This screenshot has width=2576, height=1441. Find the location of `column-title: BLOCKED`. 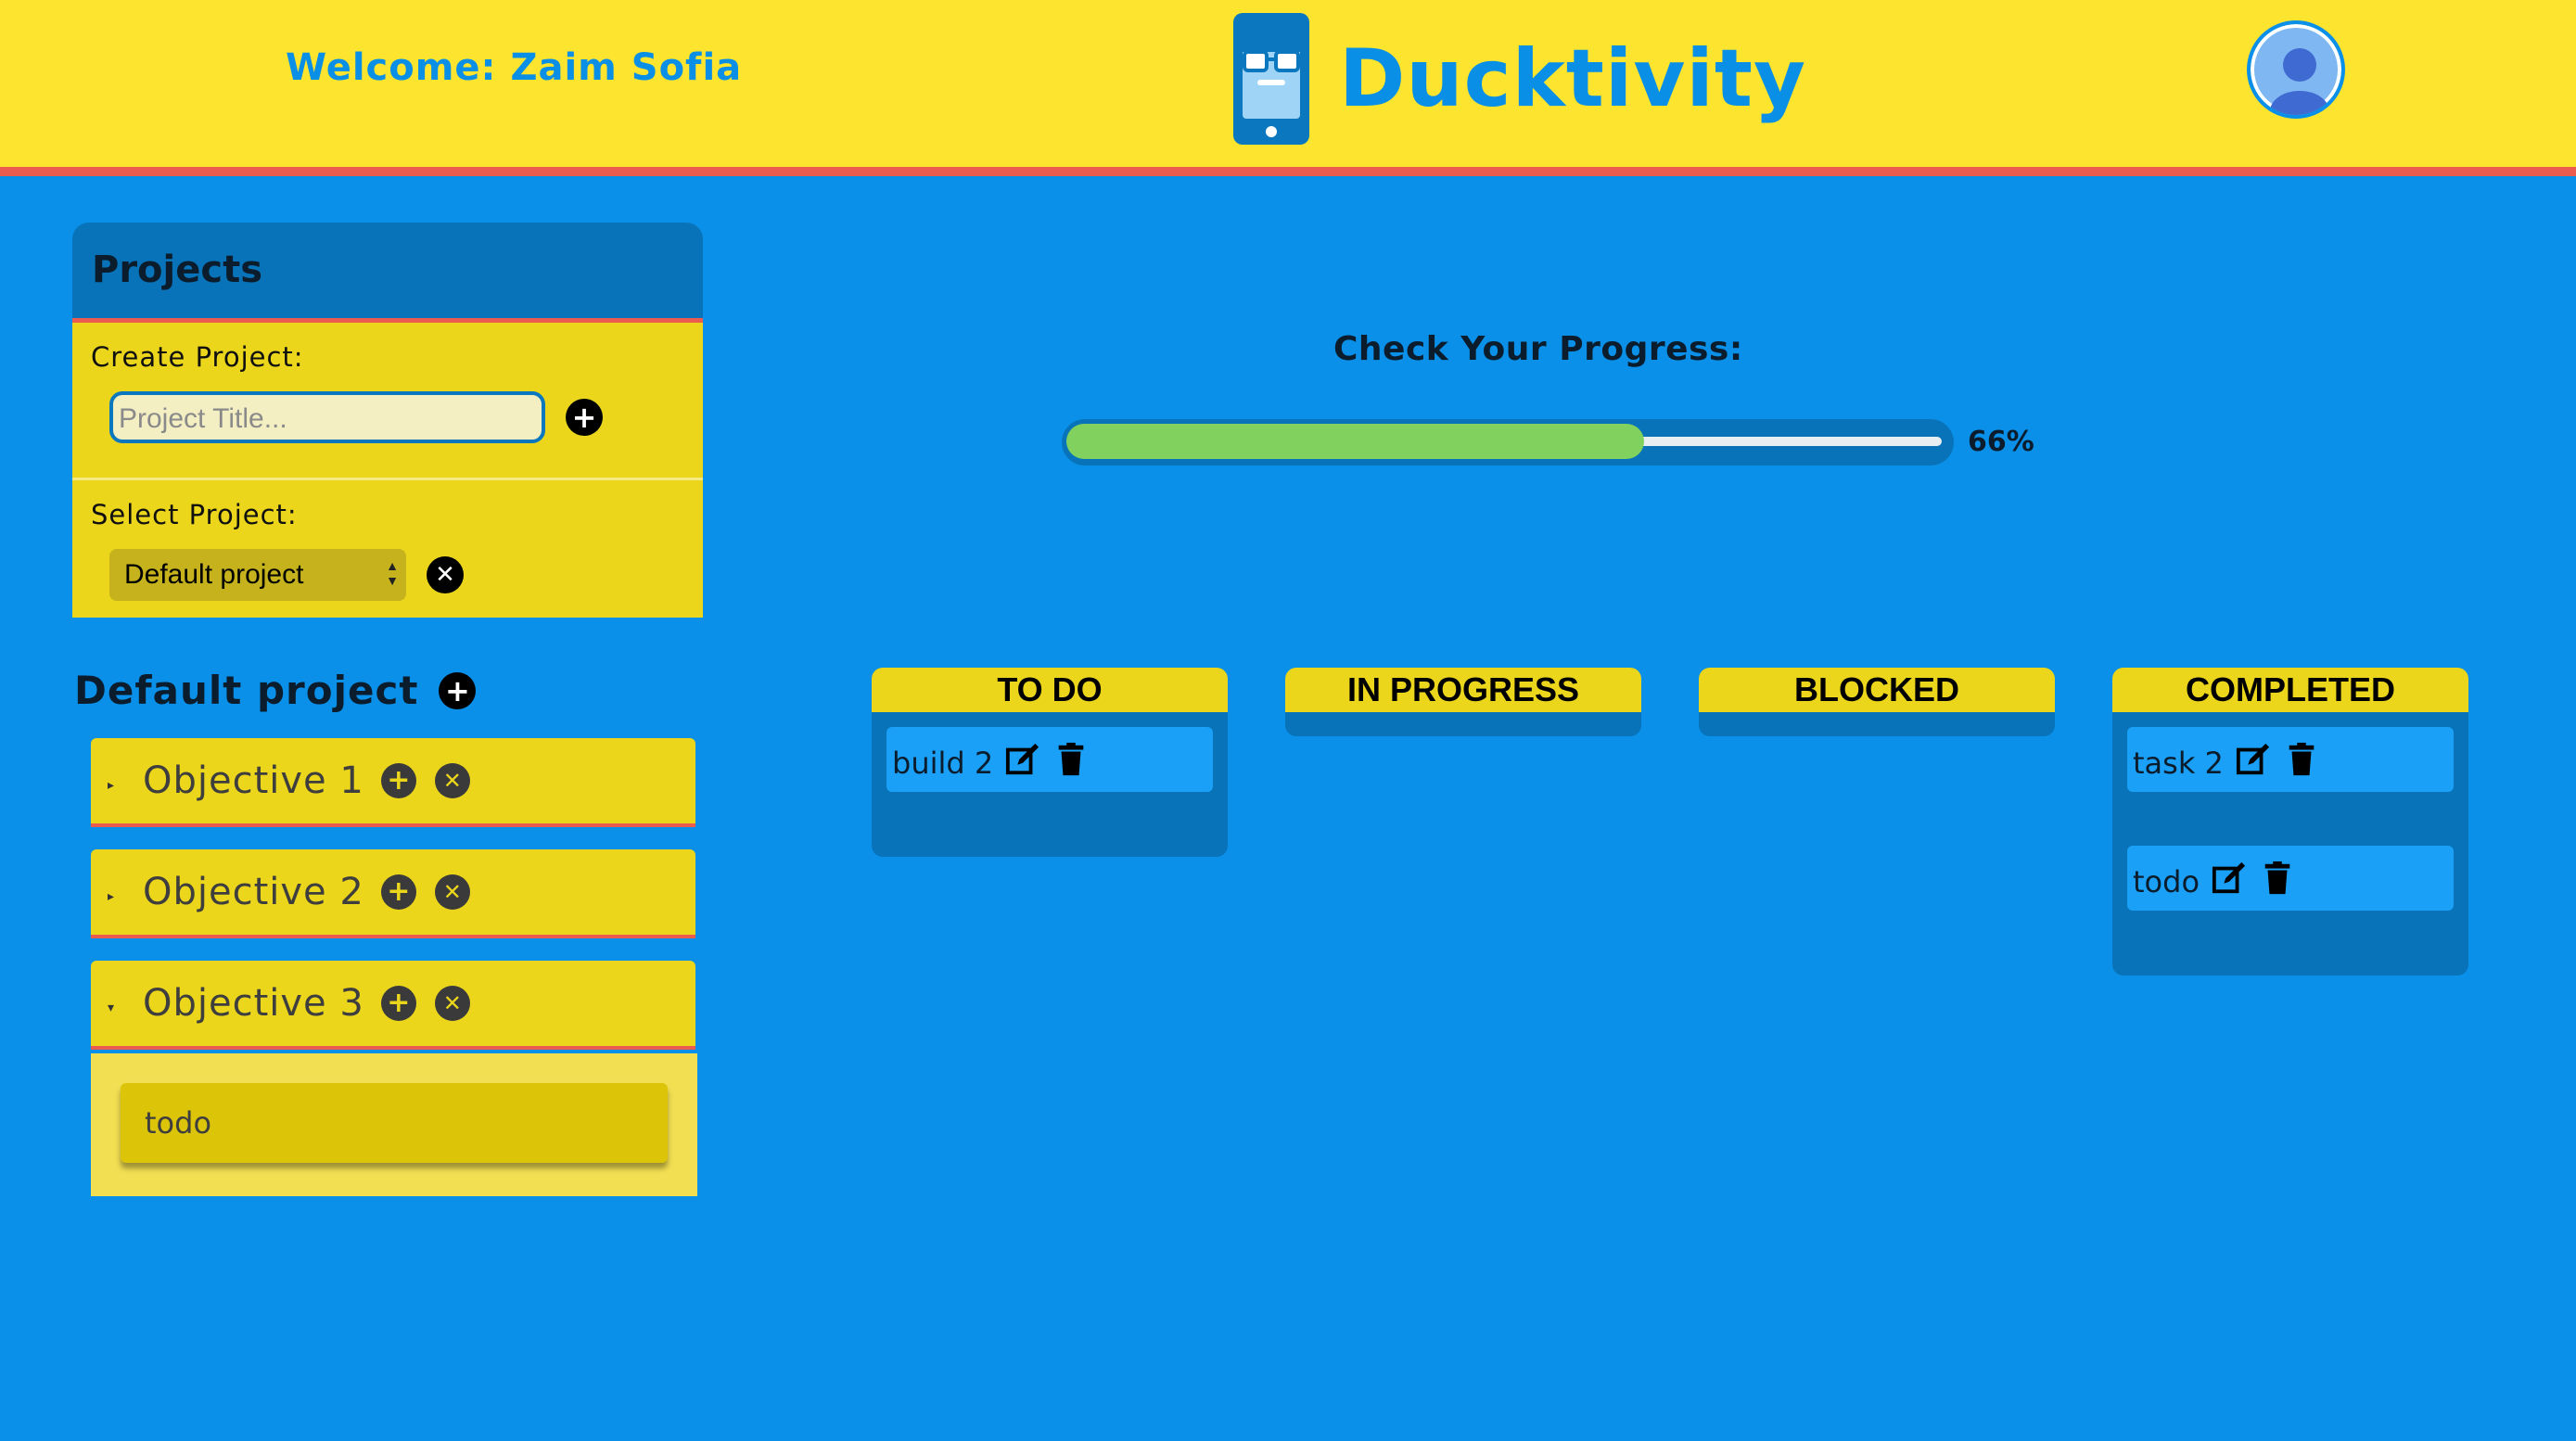

column-title: BLOCKED is located at coordinates (1877, 690).